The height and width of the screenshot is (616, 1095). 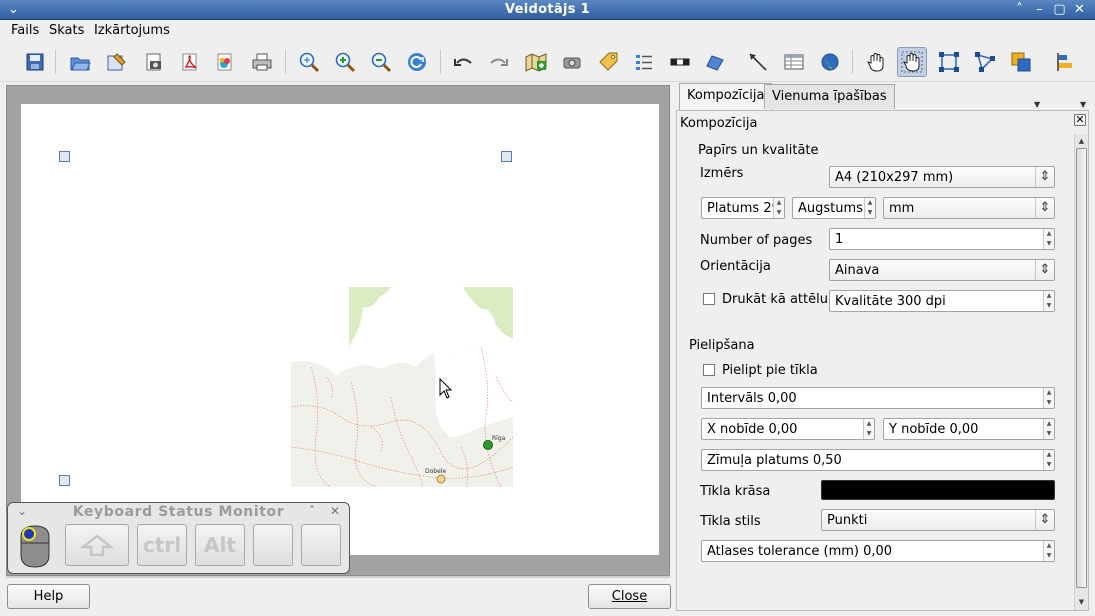 What do you see at coordinates (321, 545) in the screenshot?
I see `modifier-key` at bounding box center [321, 545].